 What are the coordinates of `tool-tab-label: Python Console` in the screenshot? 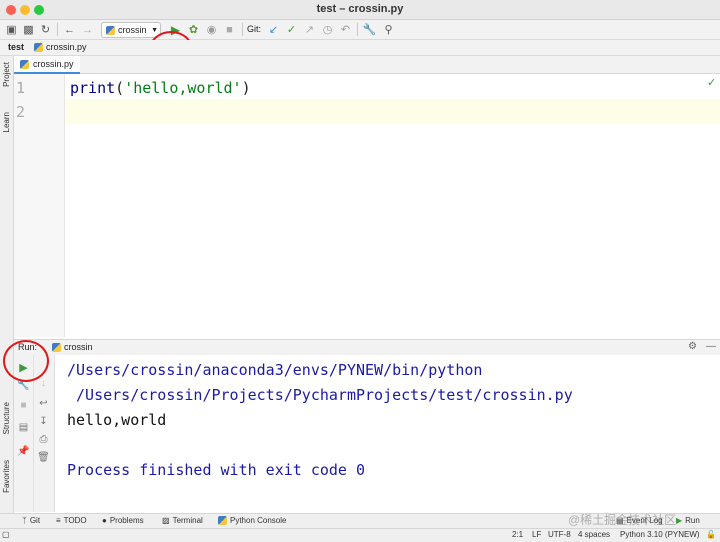 It's located at (258, 520).